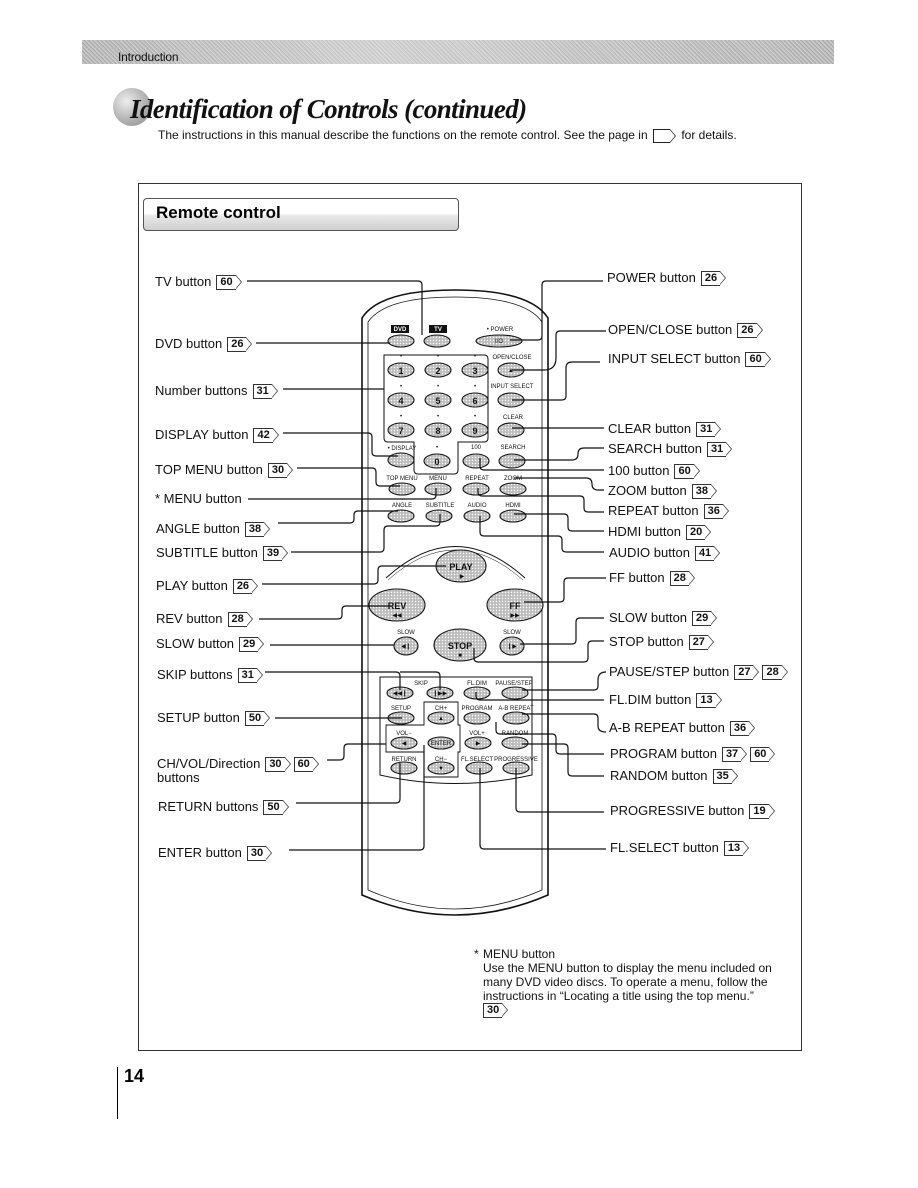 Image resolution: width=918 pixels, height=1188 pixels. I want to click on callout-a-b-repeat-button: A-B REPEAT button 36, so click(682, 728).